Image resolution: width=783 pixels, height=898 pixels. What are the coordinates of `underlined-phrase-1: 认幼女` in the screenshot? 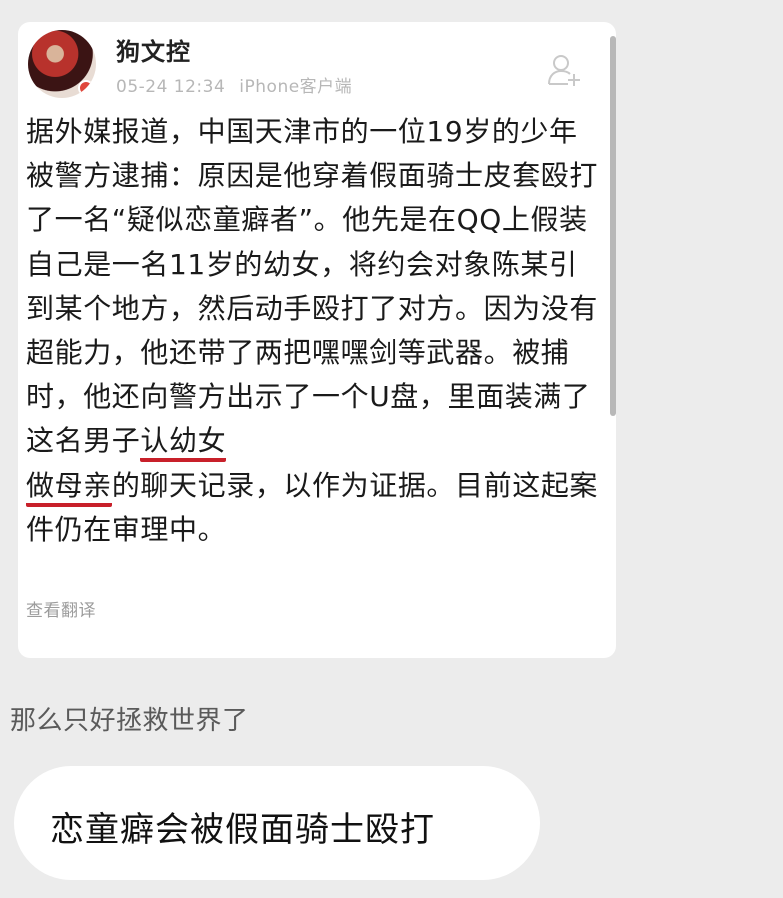 It's located at (183, 443).